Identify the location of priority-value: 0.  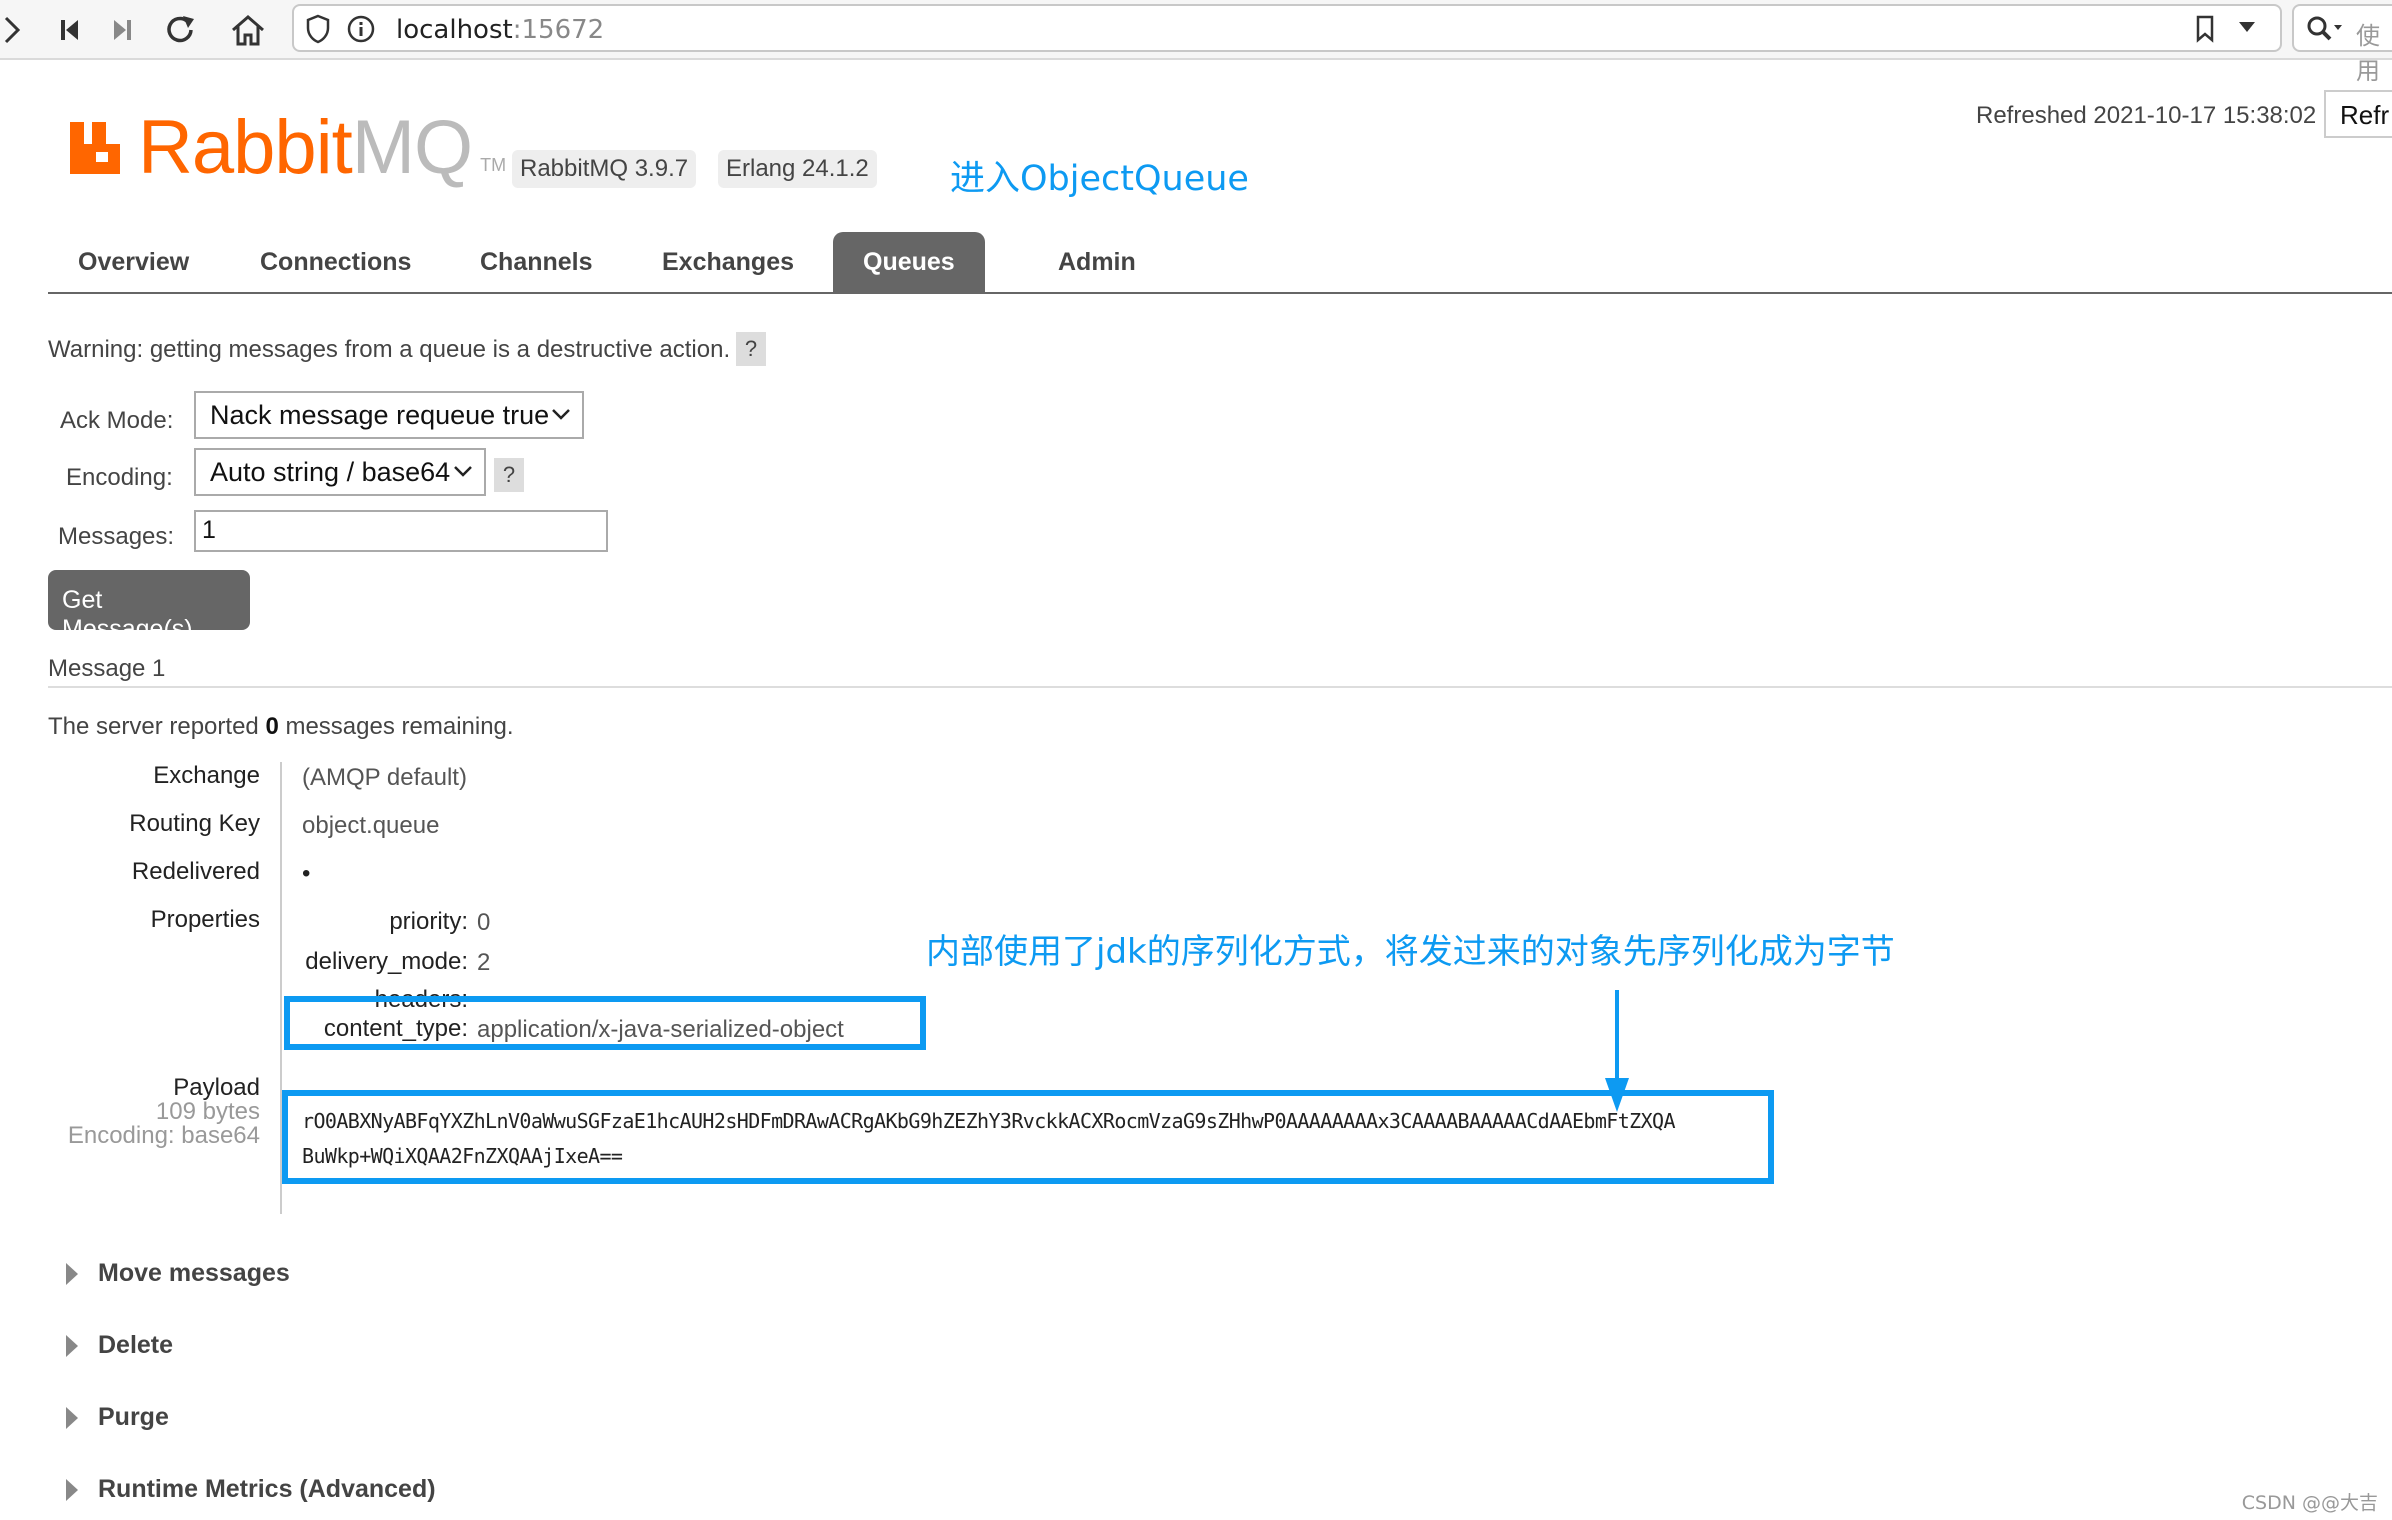
(484, 922).